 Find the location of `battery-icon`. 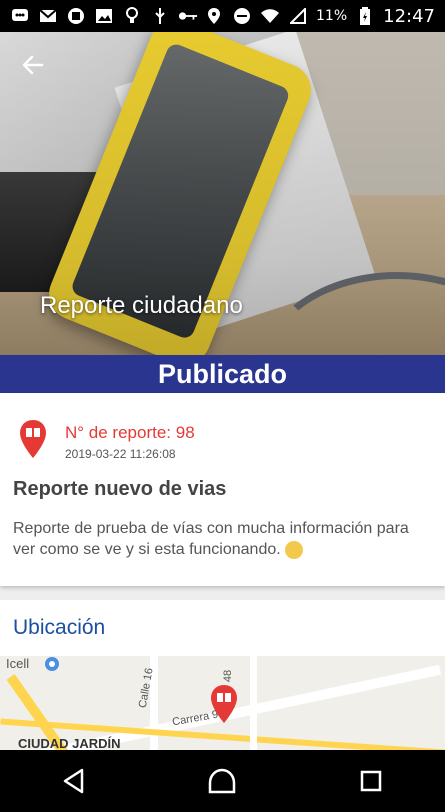

battery-icon is located at coordinates (365, 16).